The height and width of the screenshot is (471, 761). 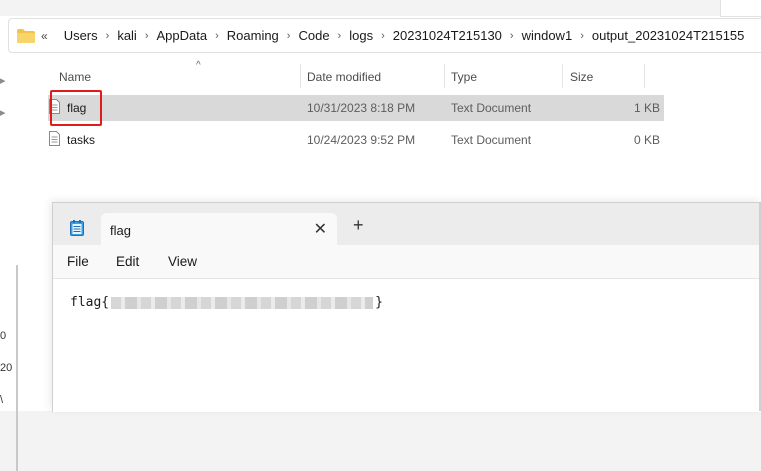 I want to click on column-header-row: ^ Name Date modified Type Size, so click(x=358, y=75).